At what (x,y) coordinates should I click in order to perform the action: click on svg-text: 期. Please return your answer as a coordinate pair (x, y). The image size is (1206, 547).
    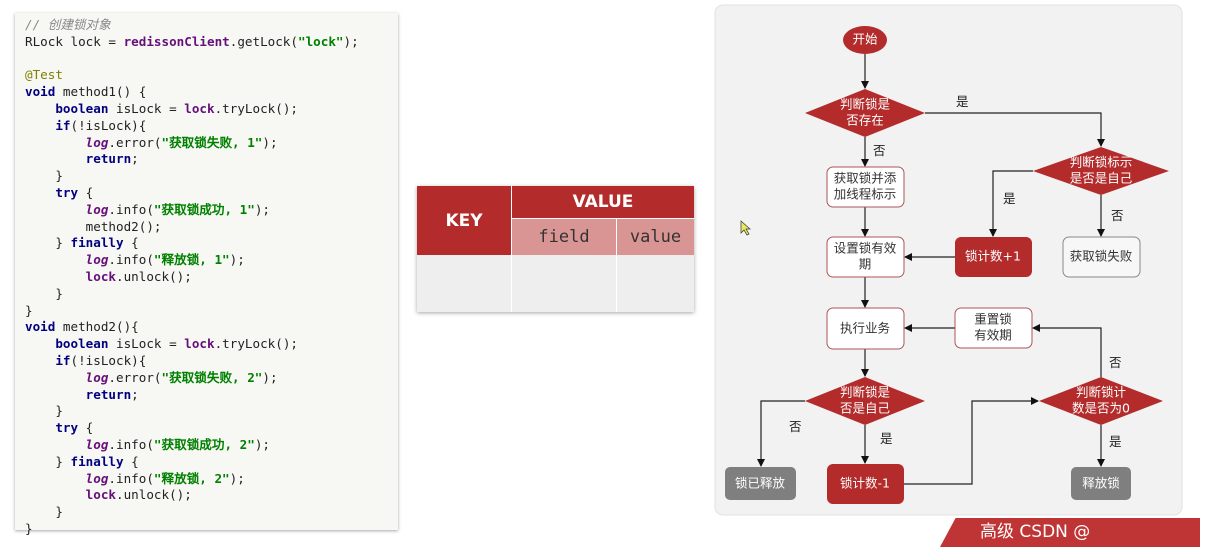
    Looking at the image, I should click on (865, 264).